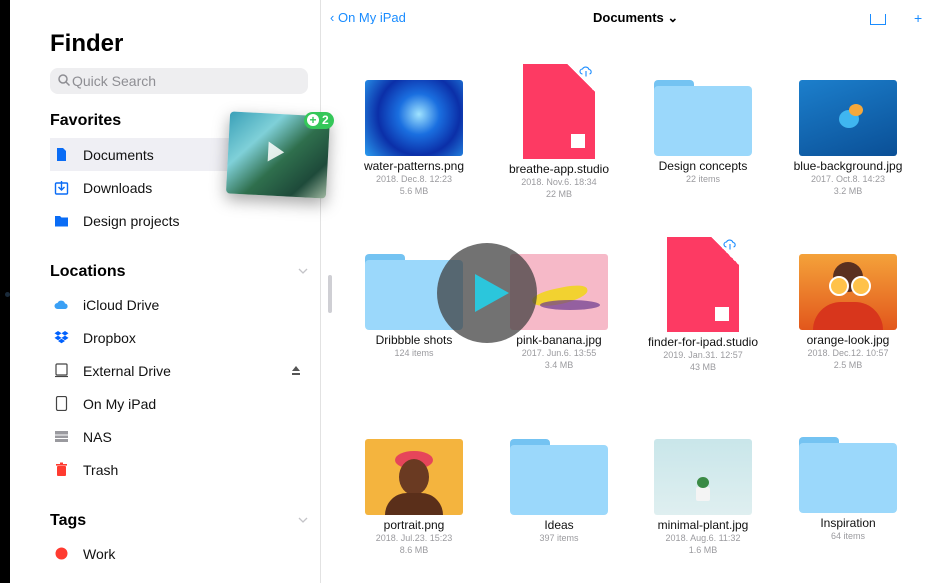 This screenshot has height=583, width=938. I want to click on locations-heading: Locations, so click(88, 271).